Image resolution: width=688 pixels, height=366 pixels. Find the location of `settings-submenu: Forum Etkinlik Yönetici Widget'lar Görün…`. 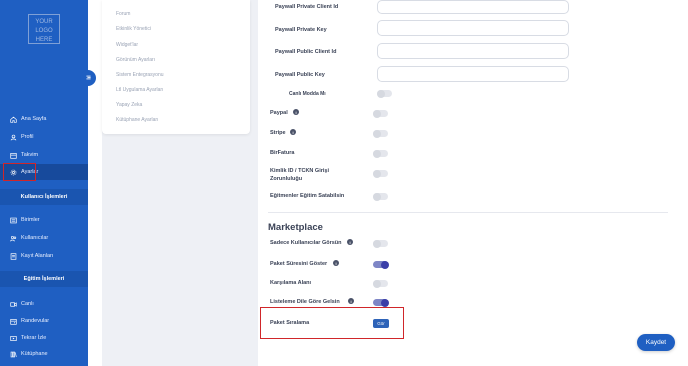

settings-submenu: Forum Etkinlik Yönetici Widget'lar Görün… is located at coordinates (176, 67).